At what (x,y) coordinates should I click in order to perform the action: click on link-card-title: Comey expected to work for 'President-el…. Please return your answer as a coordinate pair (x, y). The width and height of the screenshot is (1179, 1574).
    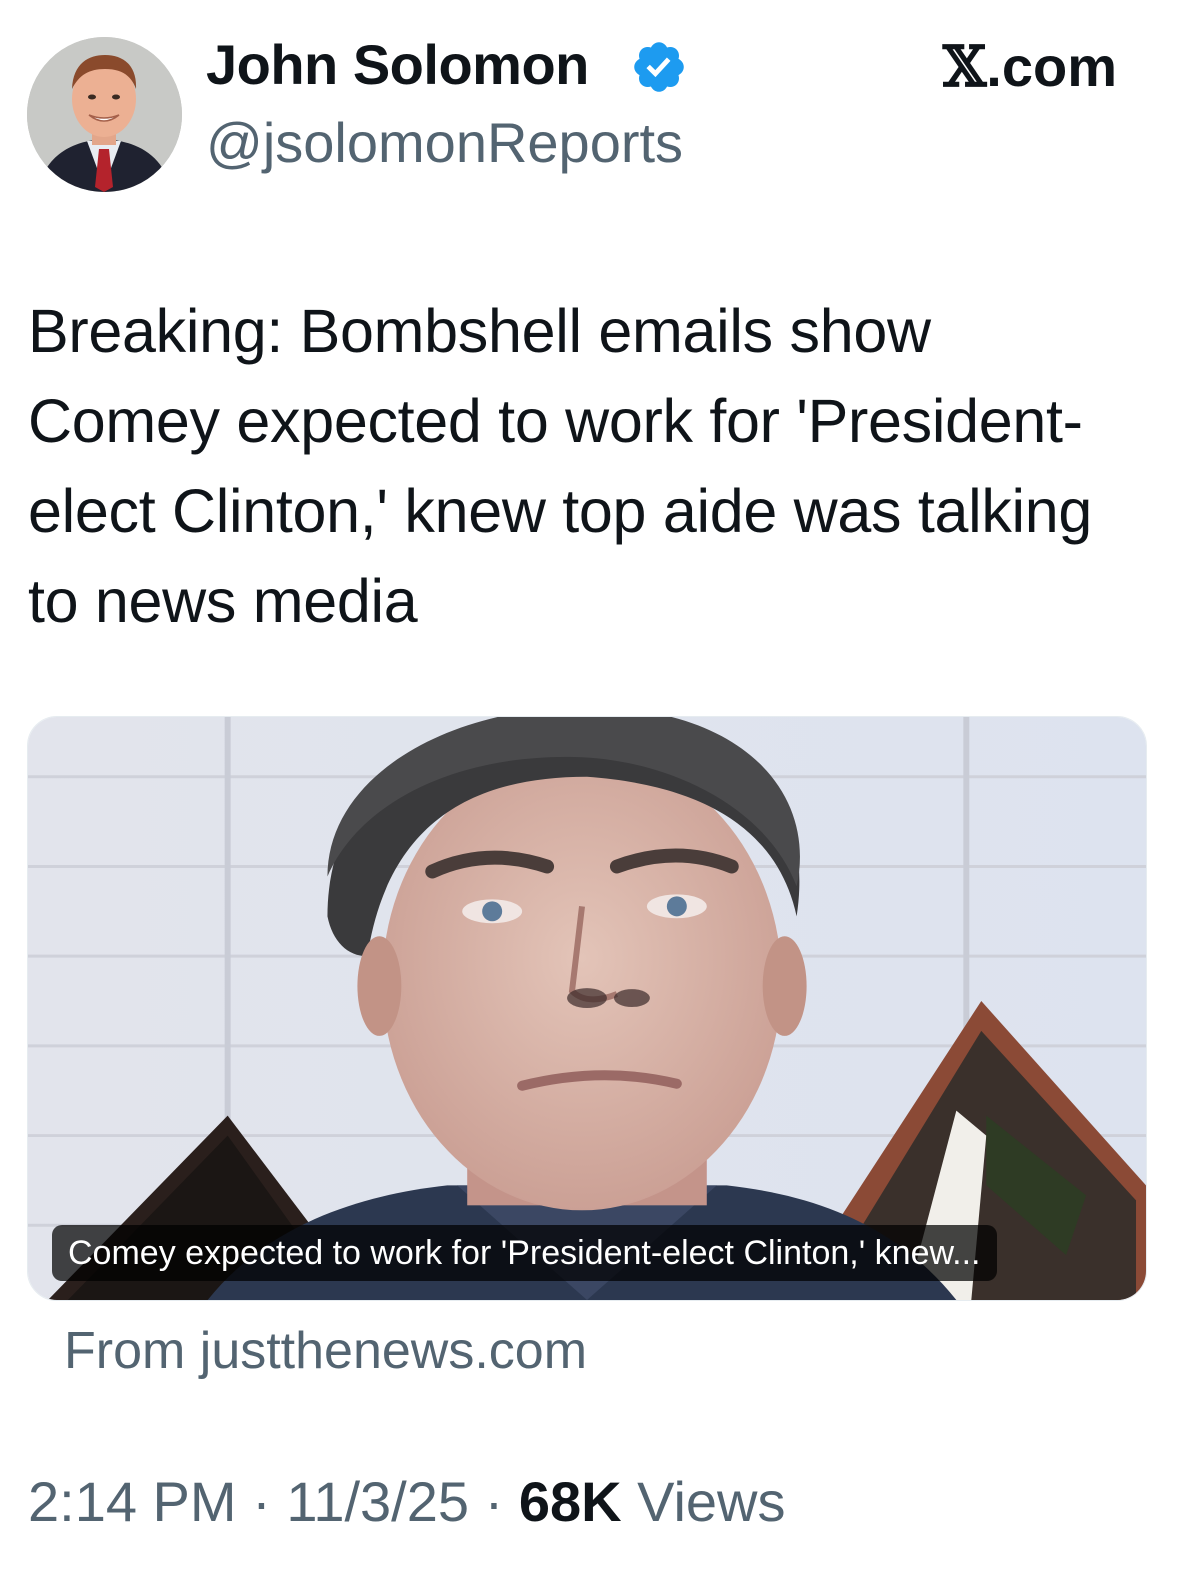
    Looking at the image, I should click on (524, 1253).